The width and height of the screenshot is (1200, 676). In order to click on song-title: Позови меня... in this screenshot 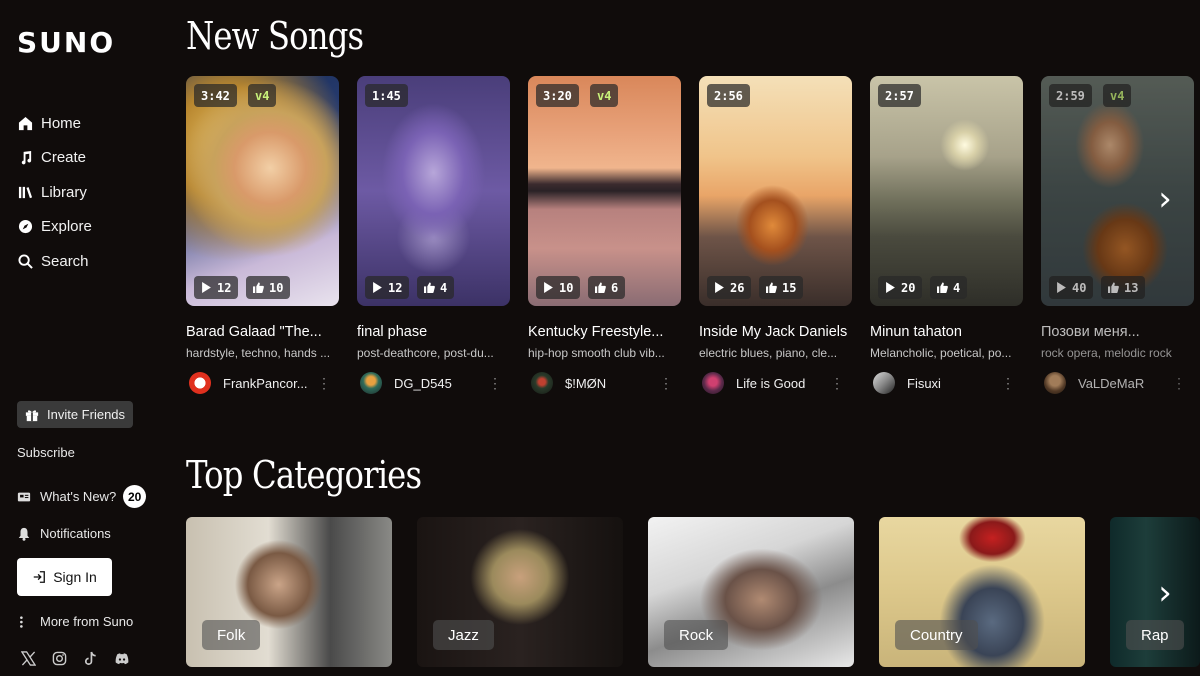, I will do `click(1117, 332)`.